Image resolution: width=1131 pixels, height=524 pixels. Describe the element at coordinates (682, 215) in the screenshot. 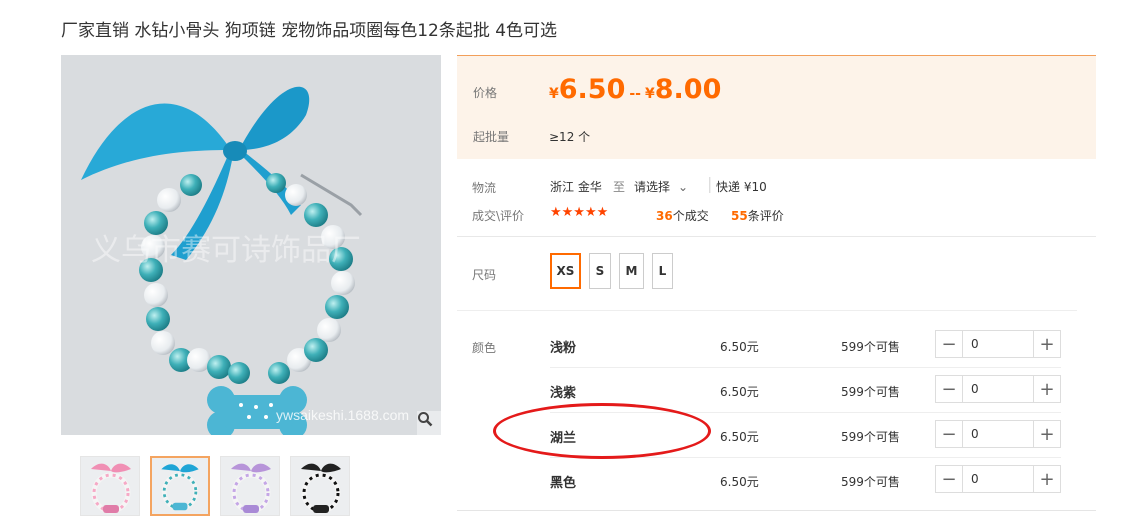

I see `deals-count: 36个成交` at that location.